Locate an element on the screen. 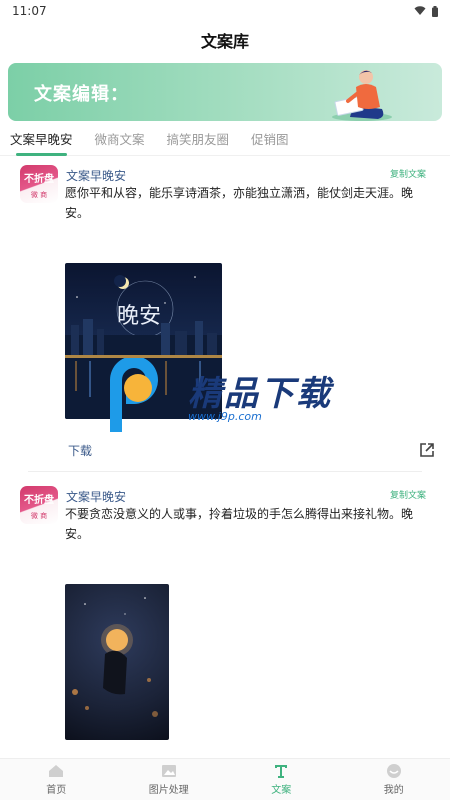 This screenshot has width=450, height=800. nav-home-label: 首页 is located at coordinates (56, 790).